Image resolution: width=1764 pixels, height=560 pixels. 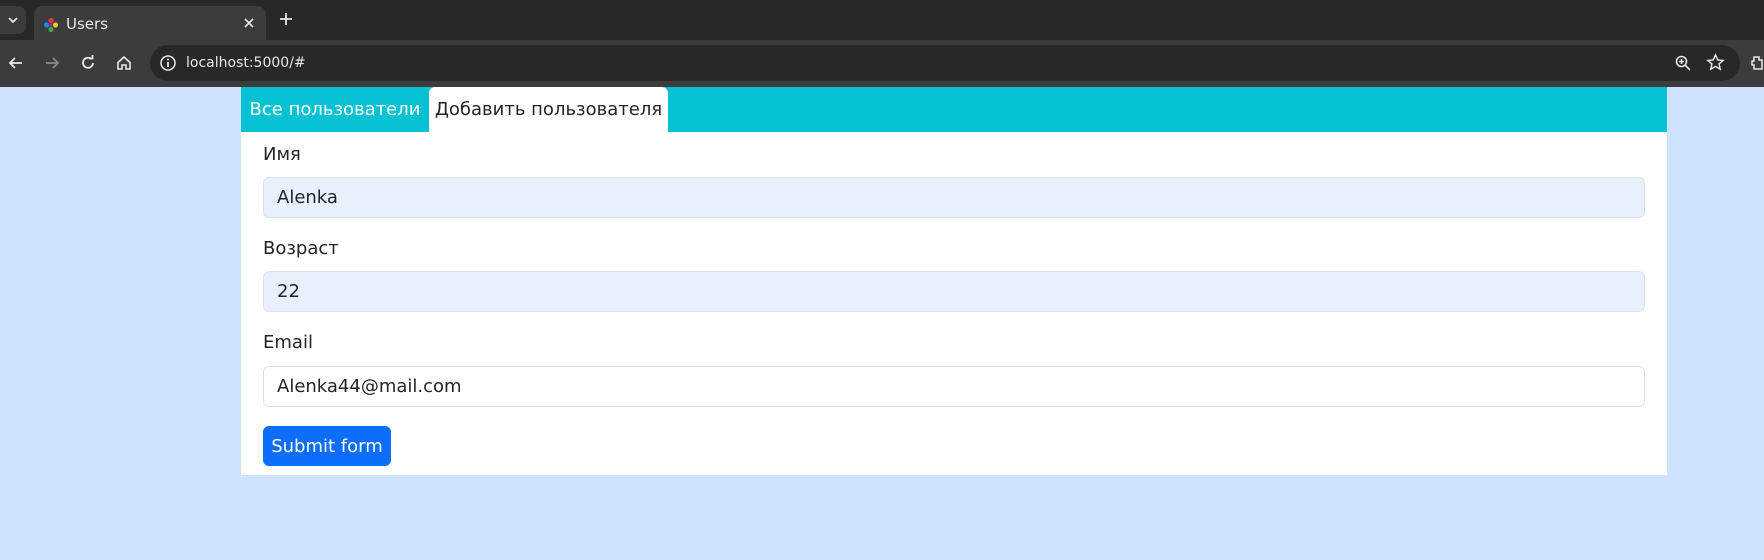 What do you see at coordinates (51, 25) in the screenshot?
I see `favicon-icon` at bounding box center [51, 25].